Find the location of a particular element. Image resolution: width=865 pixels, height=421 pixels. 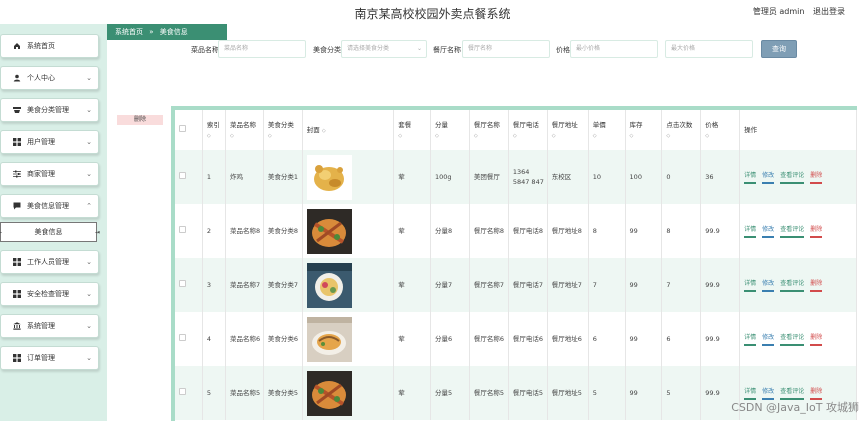

table-cell: 美团餐厅 is located at coordinates (489, 177).